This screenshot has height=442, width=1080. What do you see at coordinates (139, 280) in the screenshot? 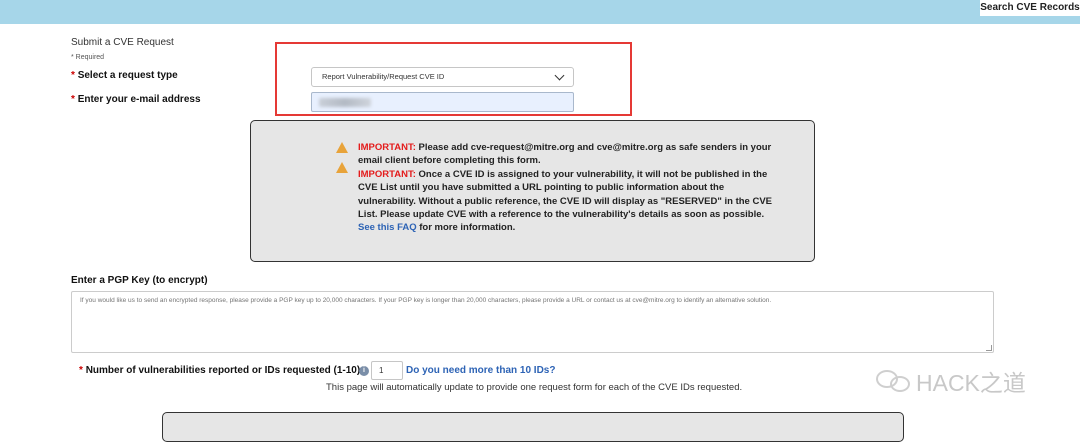
I see `pgp-label: Enter a PGP Key (to encrypt)` at bounding box center [139, 280].